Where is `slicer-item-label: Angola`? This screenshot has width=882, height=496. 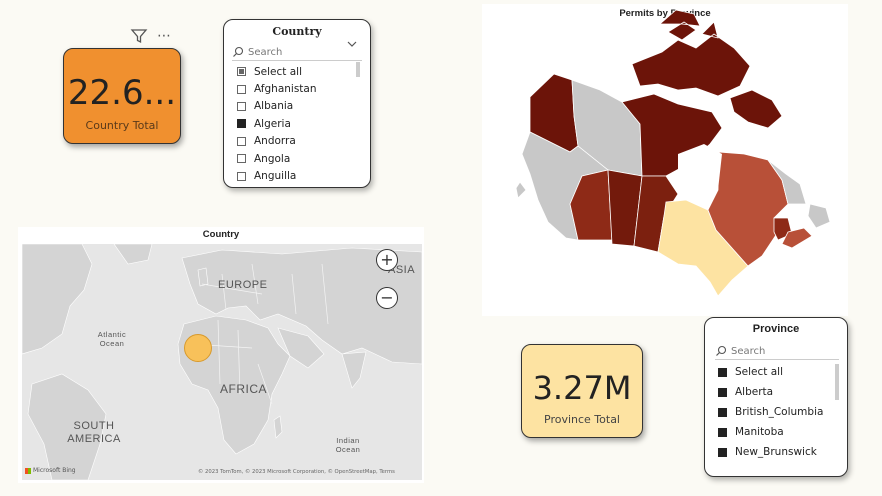
slicer-item-label: Angola is located at coordinates (272, 158).